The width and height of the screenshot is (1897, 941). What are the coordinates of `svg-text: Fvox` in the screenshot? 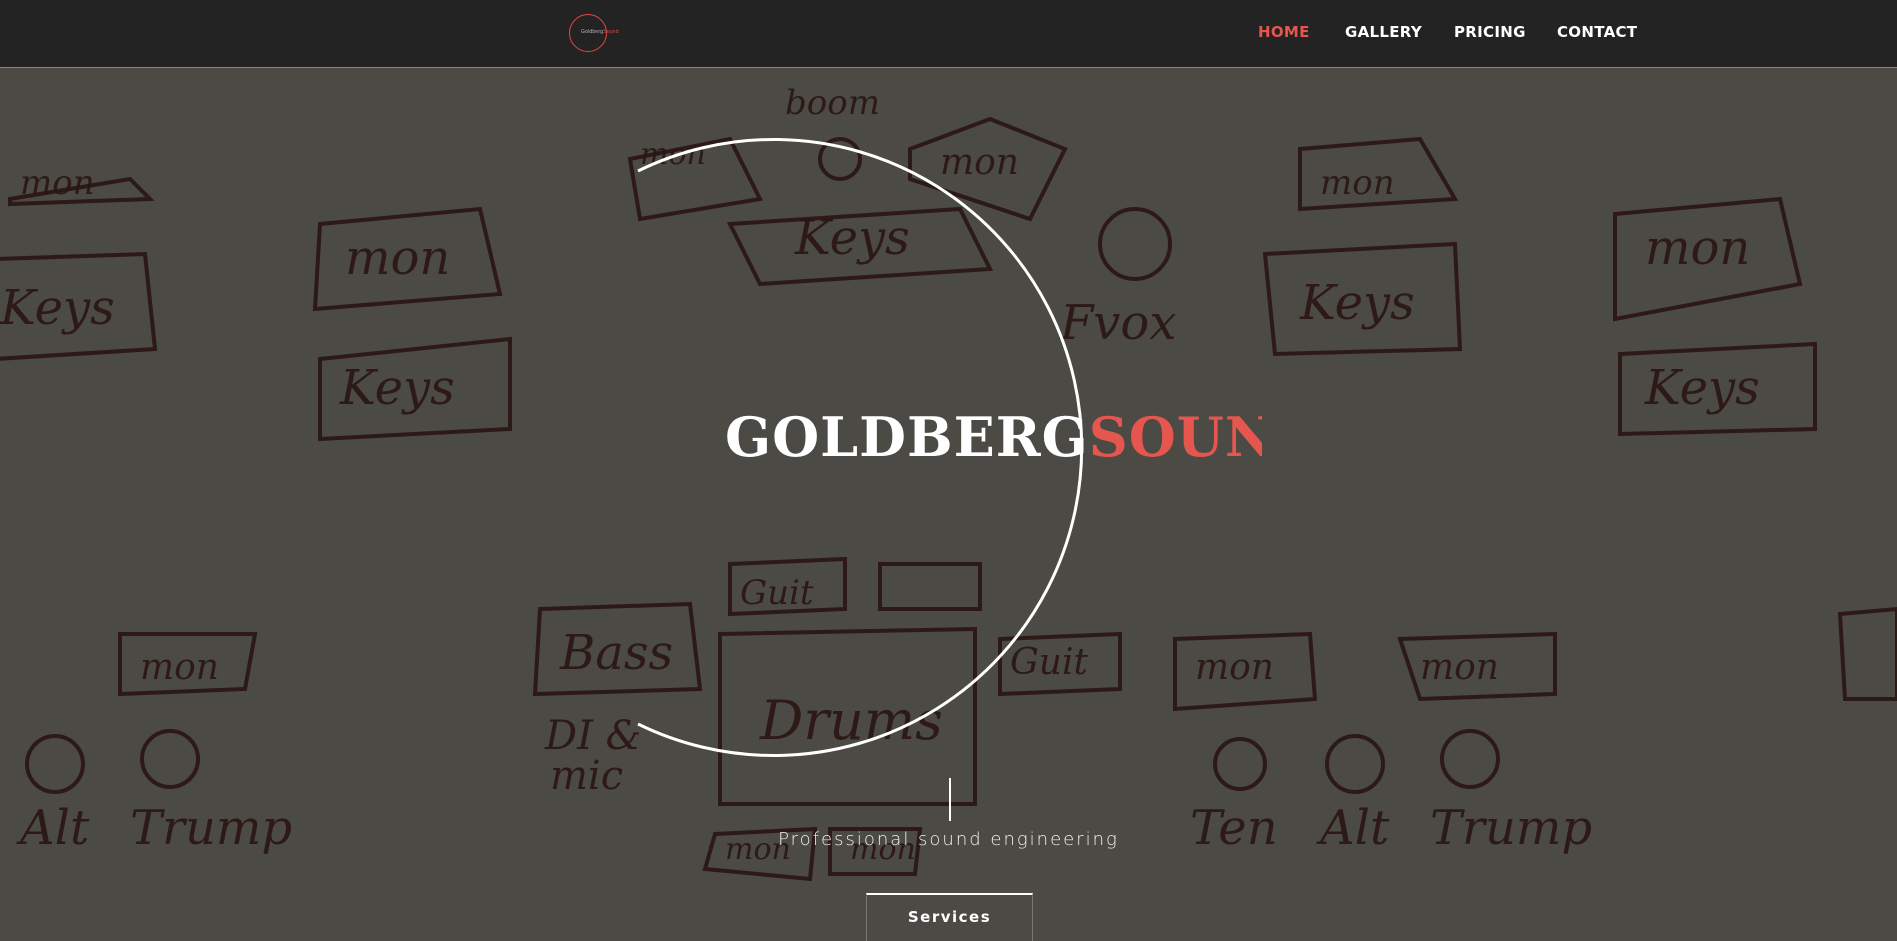 It's located at (1117, 323).